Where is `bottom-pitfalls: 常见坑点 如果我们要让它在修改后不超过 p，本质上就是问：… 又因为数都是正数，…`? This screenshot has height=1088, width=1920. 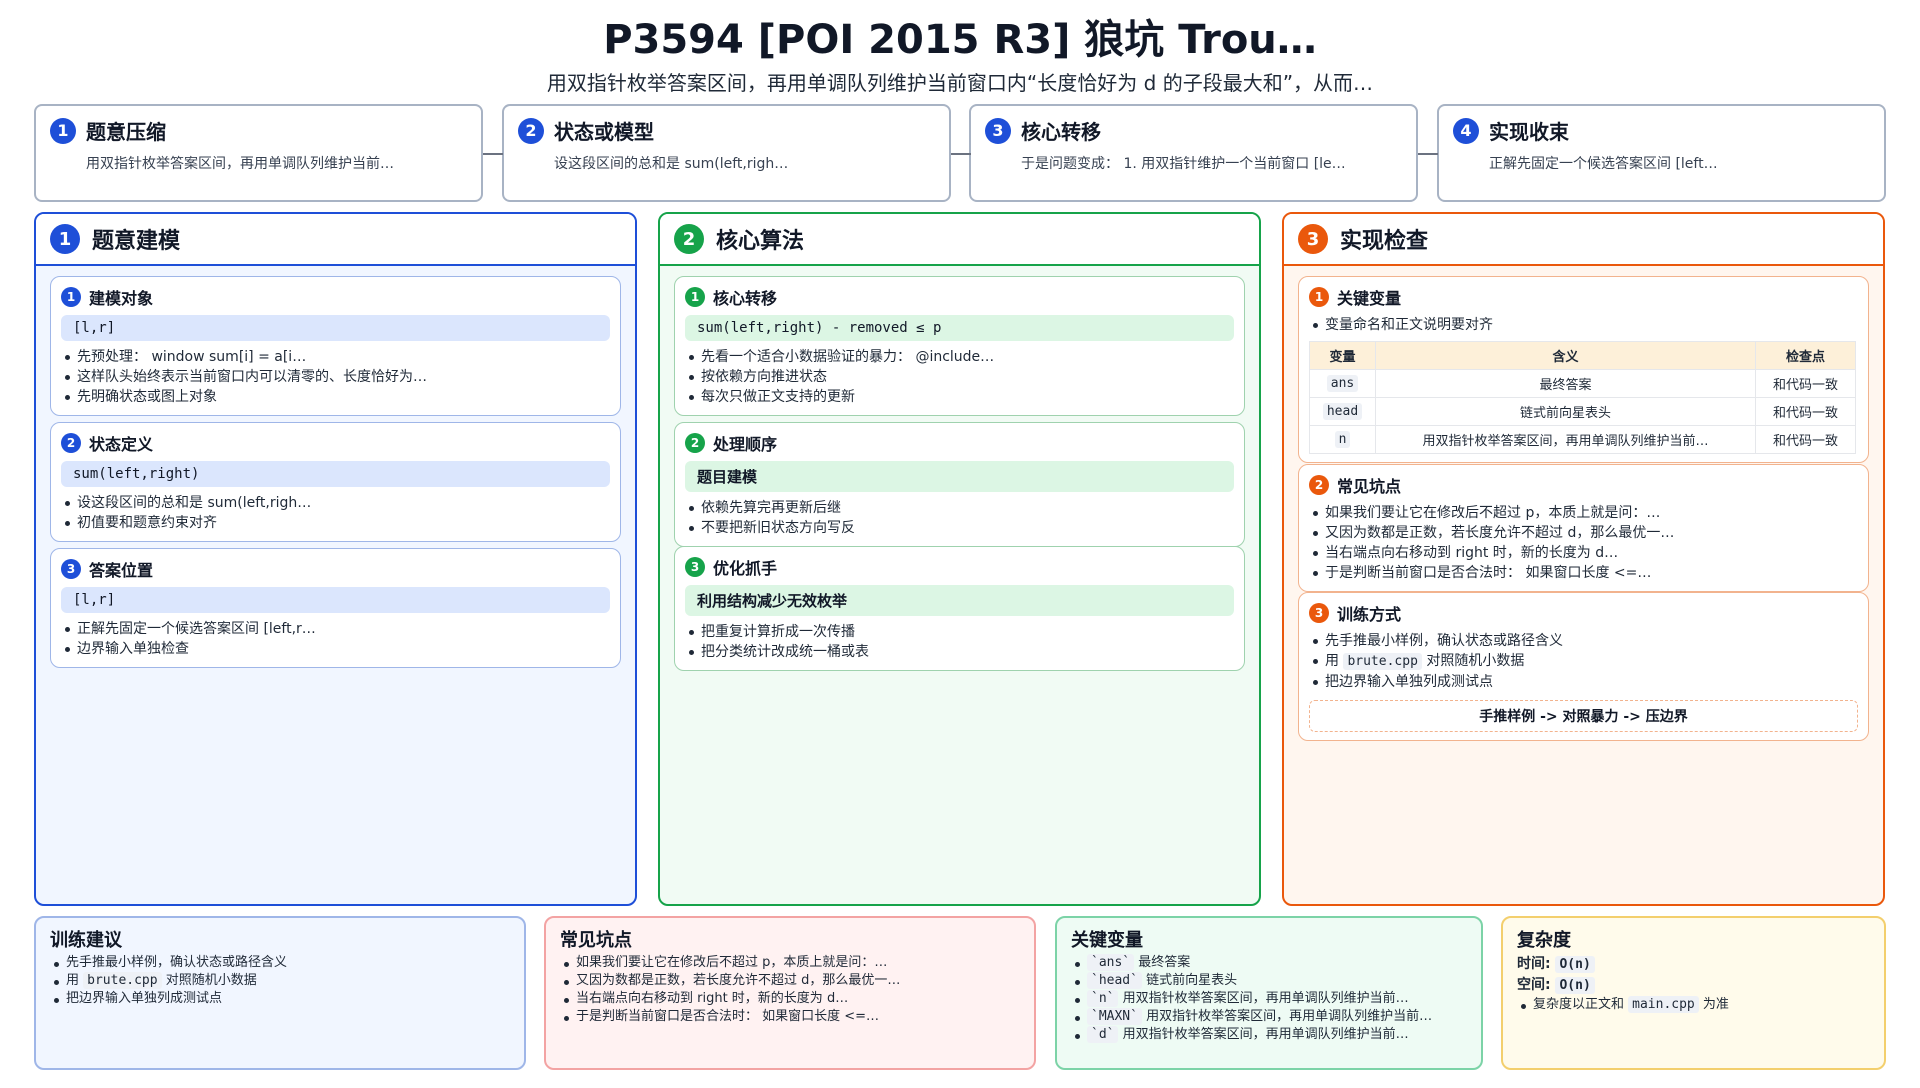
bottom-pitfalls: 常见坑点 如果我们要让它在修改后不超过 p，本质上就是问：… 又因为数都是正数，… is located at coordinates (790, 993).